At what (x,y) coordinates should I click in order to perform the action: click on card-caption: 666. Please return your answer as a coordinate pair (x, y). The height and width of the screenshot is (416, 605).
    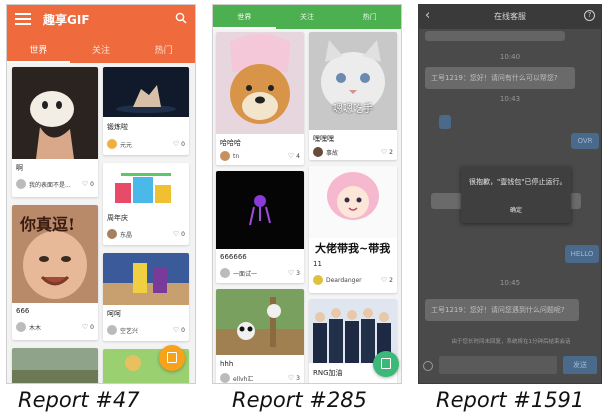
    Looking at the image, I should click on (23, 311).